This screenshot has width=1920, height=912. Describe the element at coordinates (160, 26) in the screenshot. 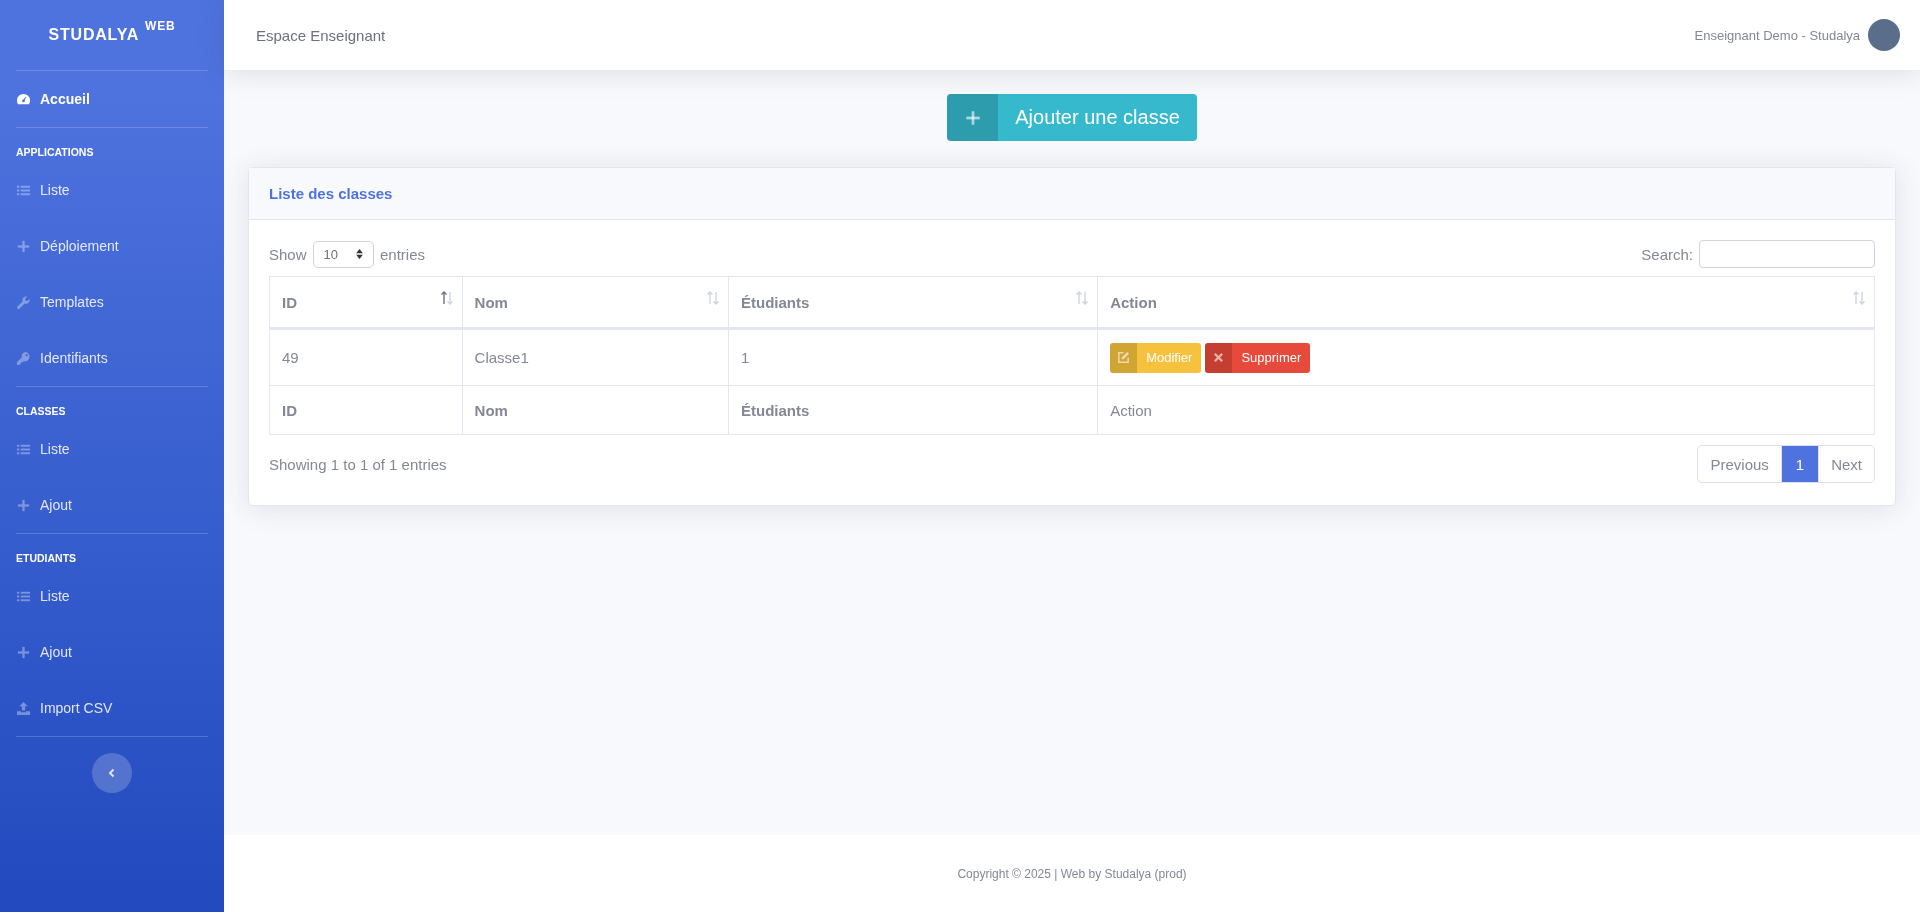

I see `brand-tag: WEB` at that location.